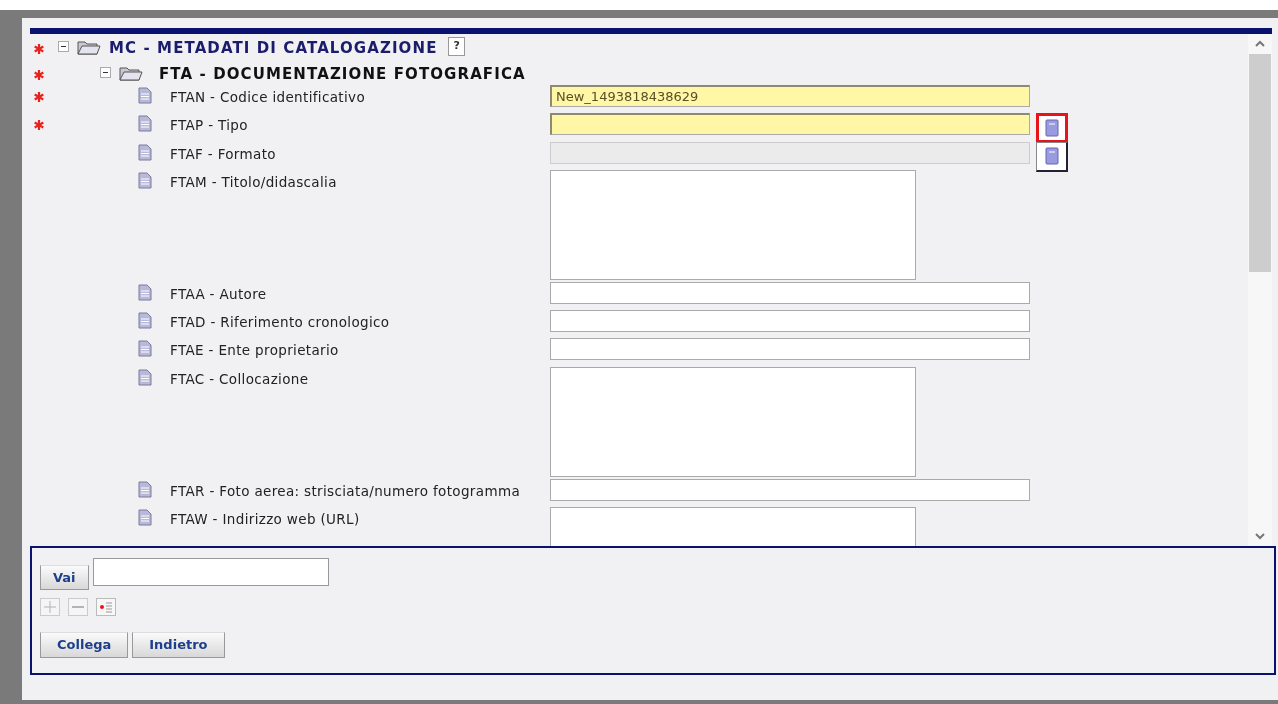 The image size is (1278, 704). What do you see at coordinates (280, 322) in the screenshot?
I see `field-label: FTAD - Riferimento cronologico` at bounding box center [280, 322].